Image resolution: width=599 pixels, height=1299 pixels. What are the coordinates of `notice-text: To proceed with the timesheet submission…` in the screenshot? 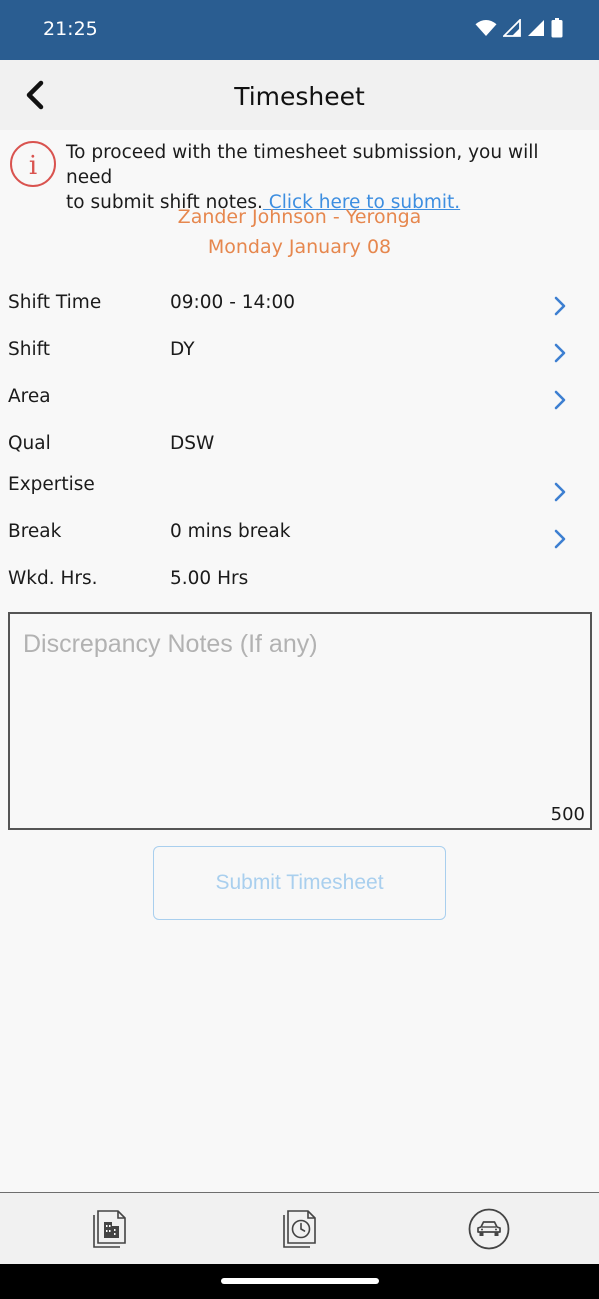 It's located at (327, 177).